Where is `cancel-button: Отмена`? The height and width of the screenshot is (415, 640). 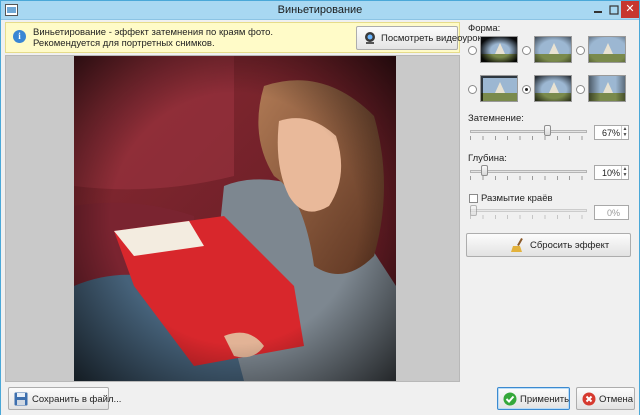
cancel-button: Отмена is located at coordinates (605, 398).